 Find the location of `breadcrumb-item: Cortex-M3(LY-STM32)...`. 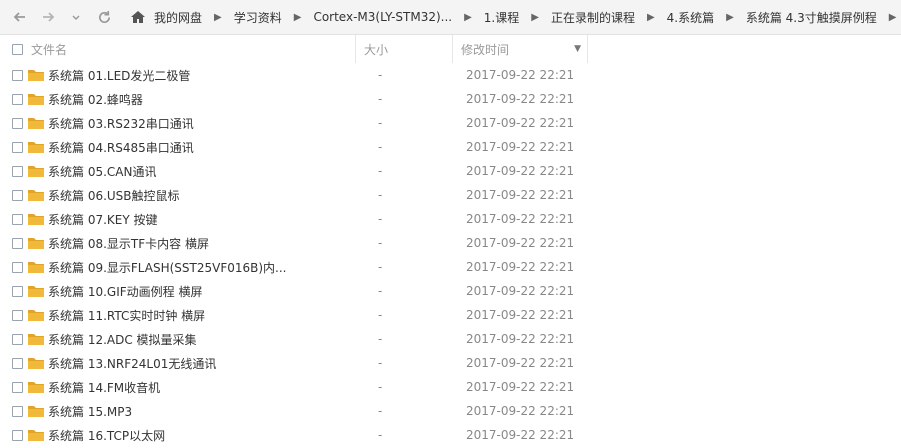

breadcrumb-item: Cortex-M3(LY-STM32)... is located at coordinates (382, 17).